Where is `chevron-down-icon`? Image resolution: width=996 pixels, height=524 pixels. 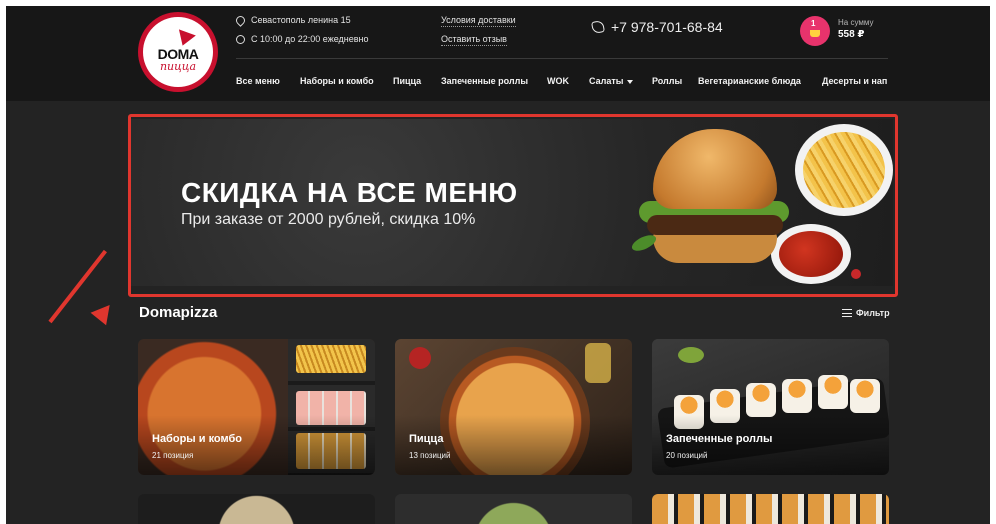
chevron-down-icon is located at coordinates (630, 81).